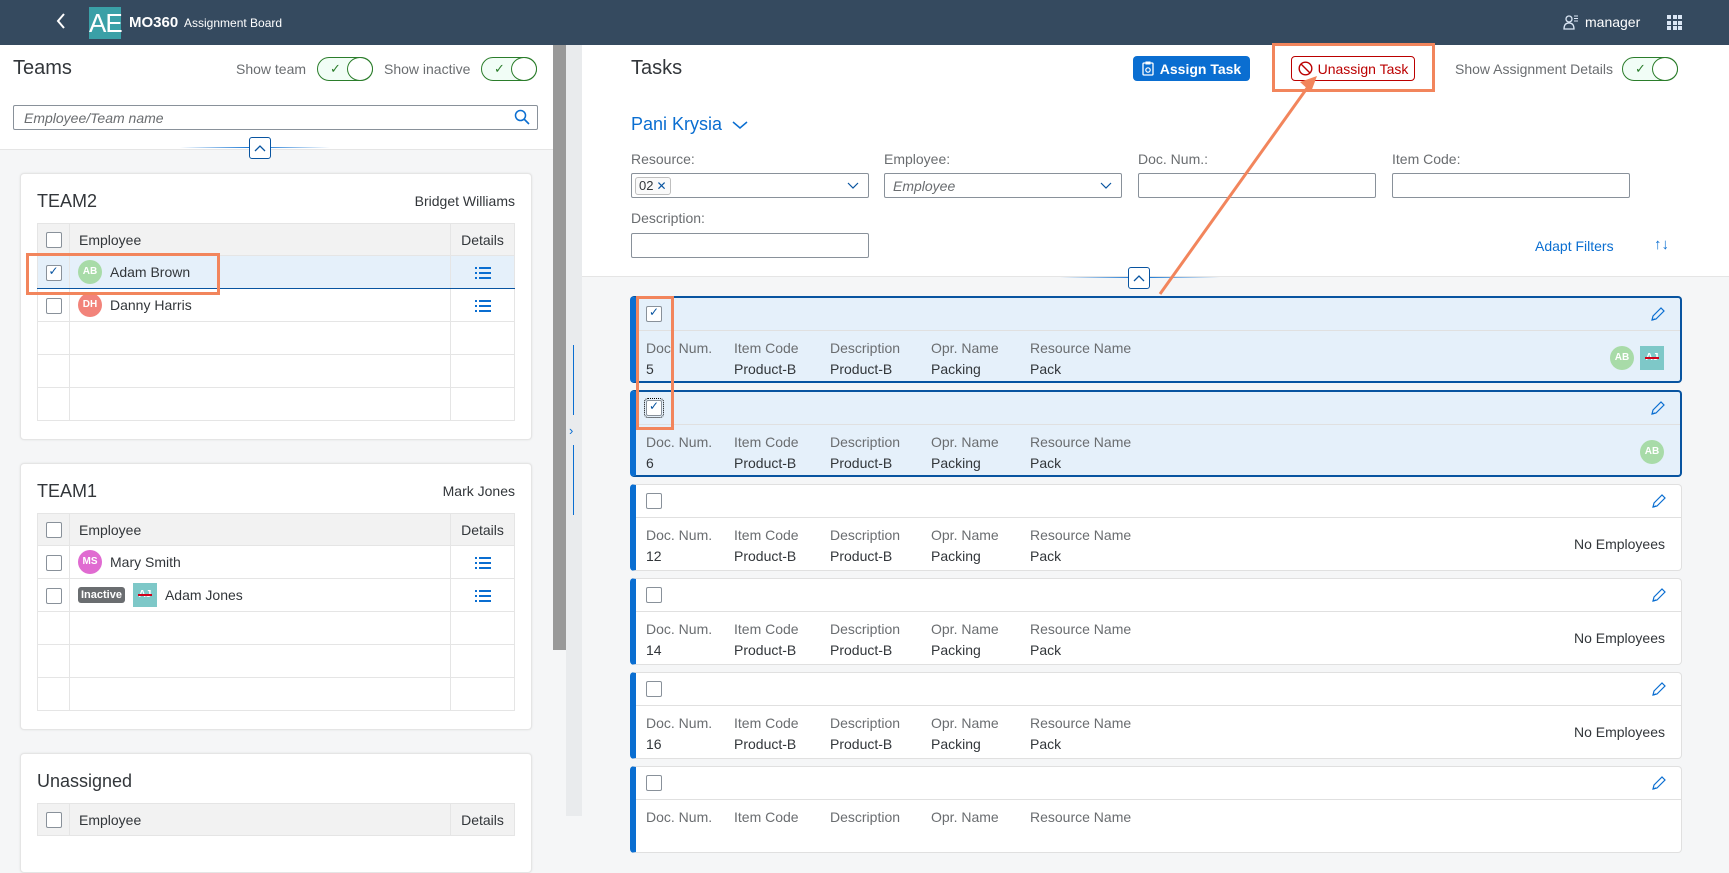 The width and height of the screenshot is (1729, 873). I want to click on itemcode-filter-input, so click(1511, 185).